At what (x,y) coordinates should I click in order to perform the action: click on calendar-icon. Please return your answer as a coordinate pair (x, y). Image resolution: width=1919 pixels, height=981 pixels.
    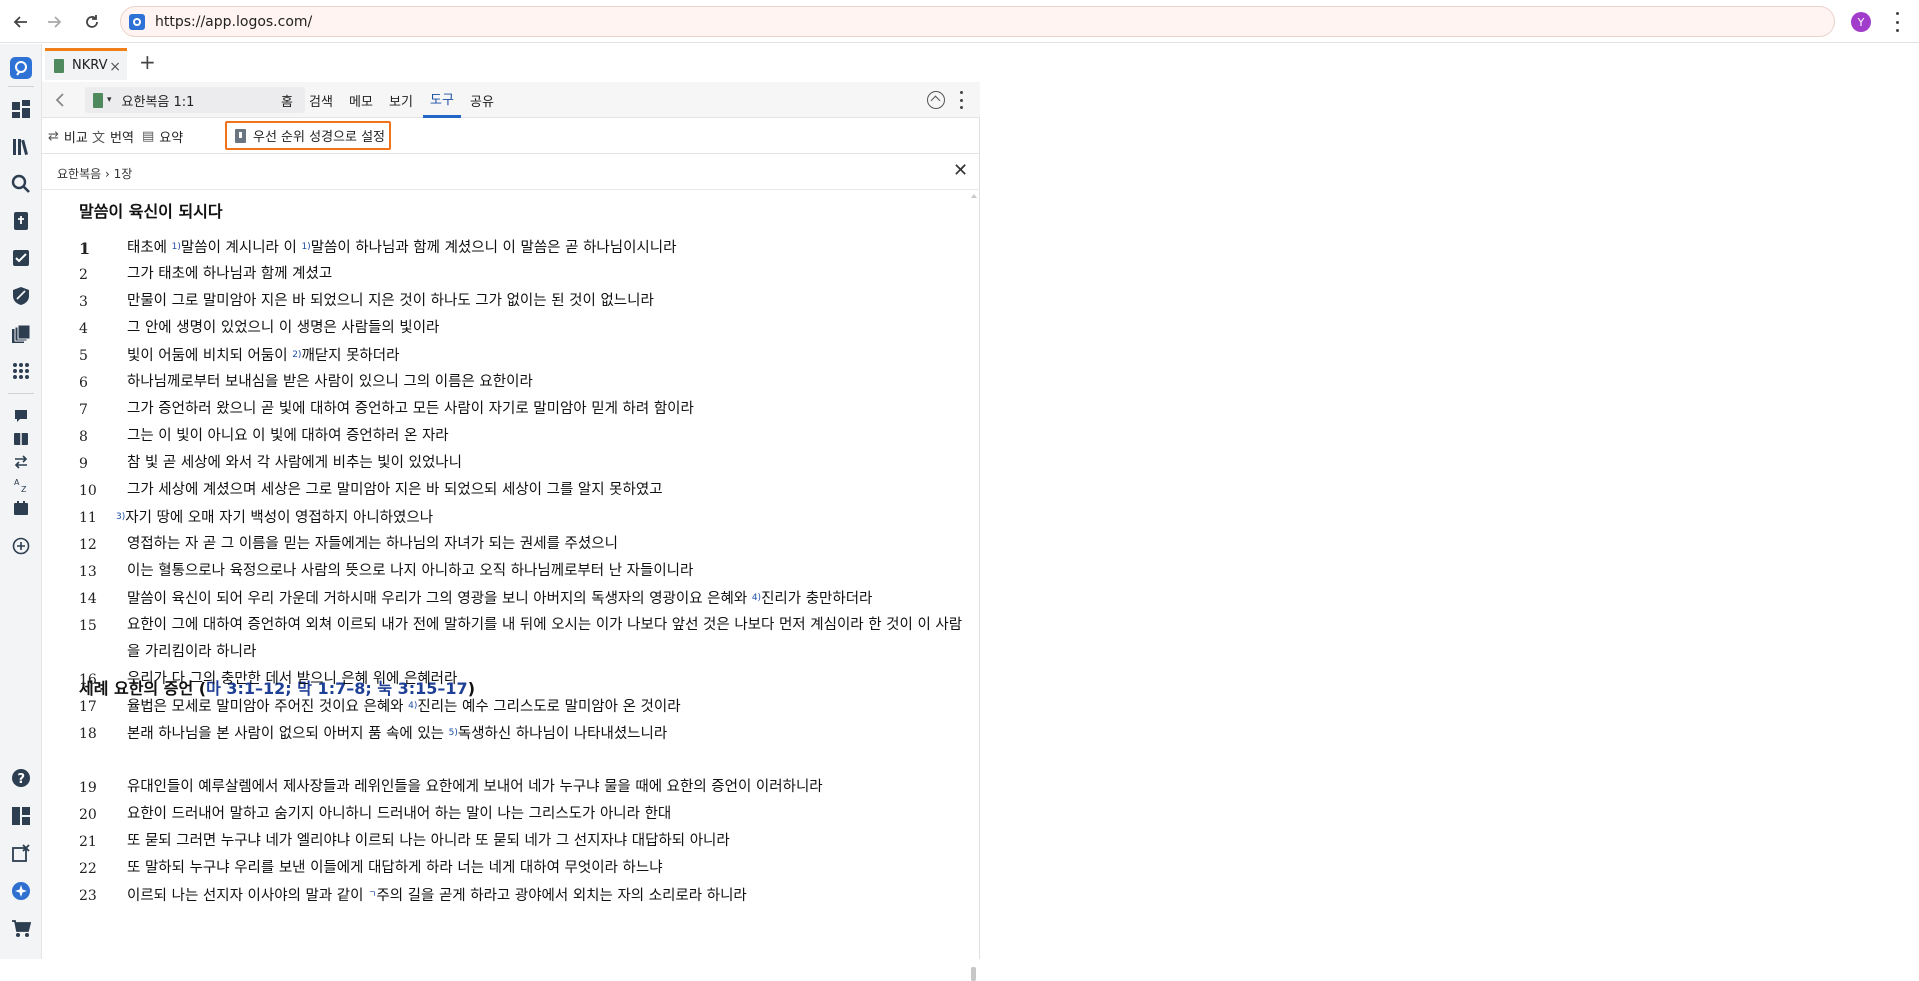
    Looking at the image, I should click on (21, 508).